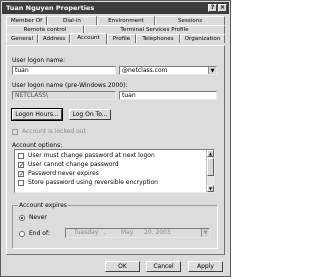  I want to click on password-never-expires-label: Password never expires, so click(63, 173).